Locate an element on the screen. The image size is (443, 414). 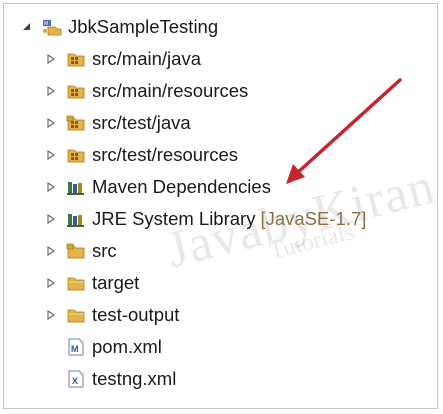
tree-item-label: src/test/resources is located at coordinates (165, 154).